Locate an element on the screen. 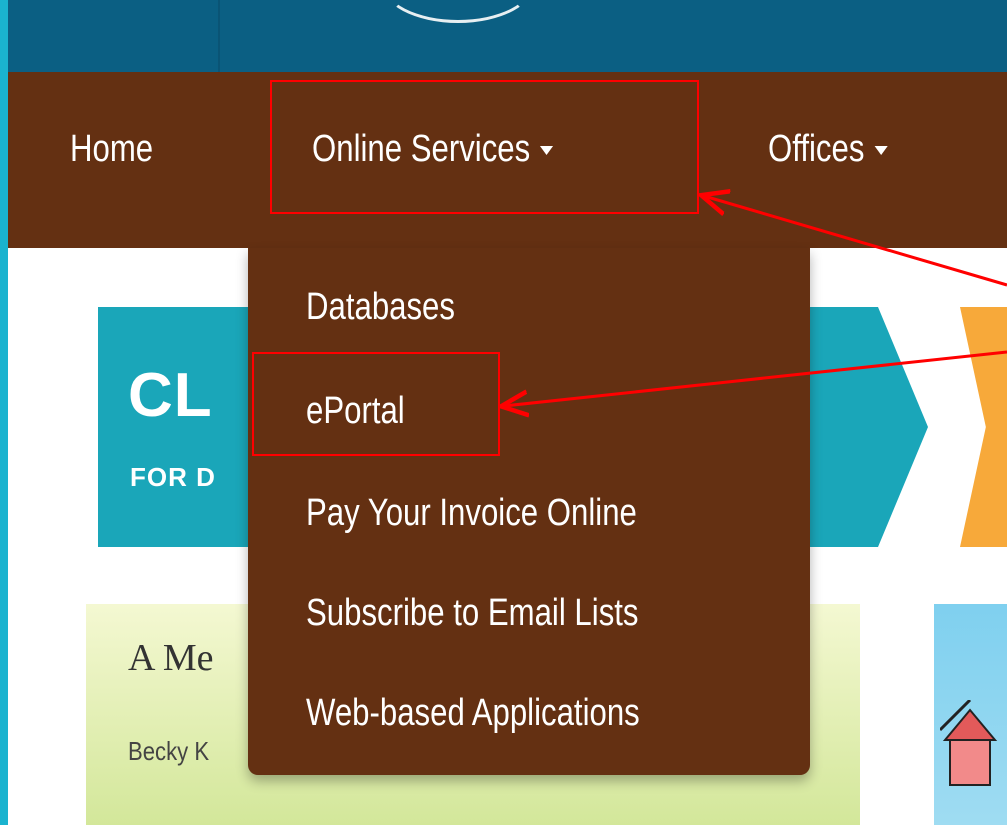  arrow-to-eportal is located at coordinates (755, 378).